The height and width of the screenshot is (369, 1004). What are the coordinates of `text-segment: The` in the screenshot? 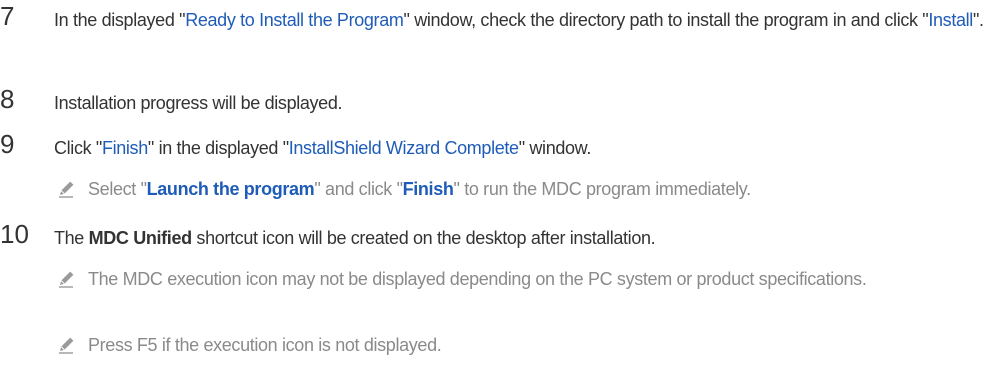 It's located at (71, 238).